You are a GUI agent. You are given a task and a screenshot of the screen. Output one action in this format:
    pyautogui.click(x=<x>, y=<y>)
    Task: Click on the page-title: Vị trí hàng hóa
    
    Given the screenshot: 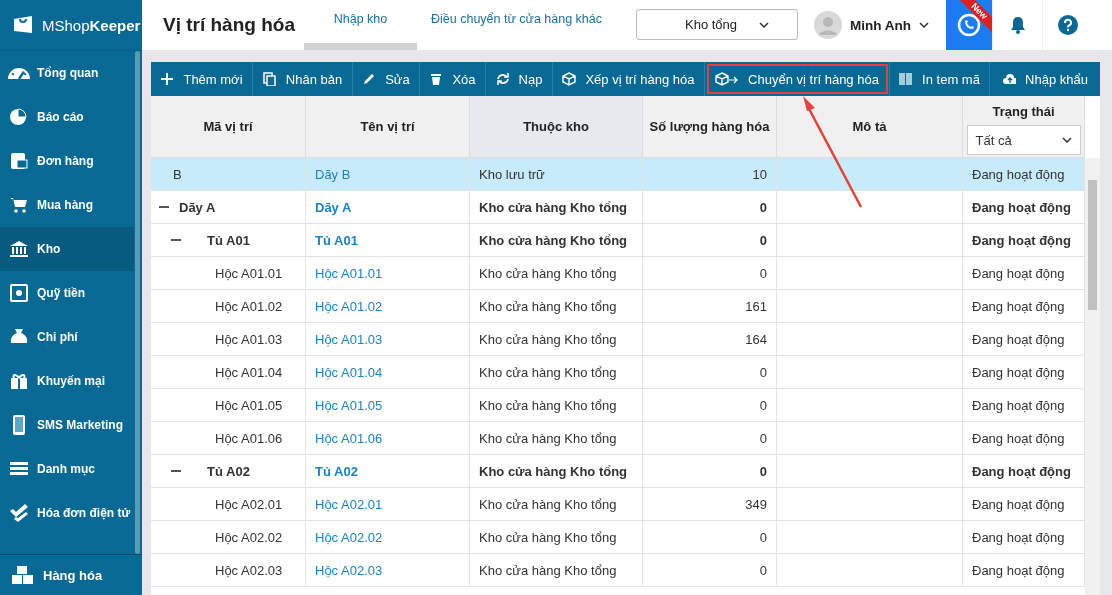 What is the action you would take?
    pyautogui.click(x=229, y=25)
    